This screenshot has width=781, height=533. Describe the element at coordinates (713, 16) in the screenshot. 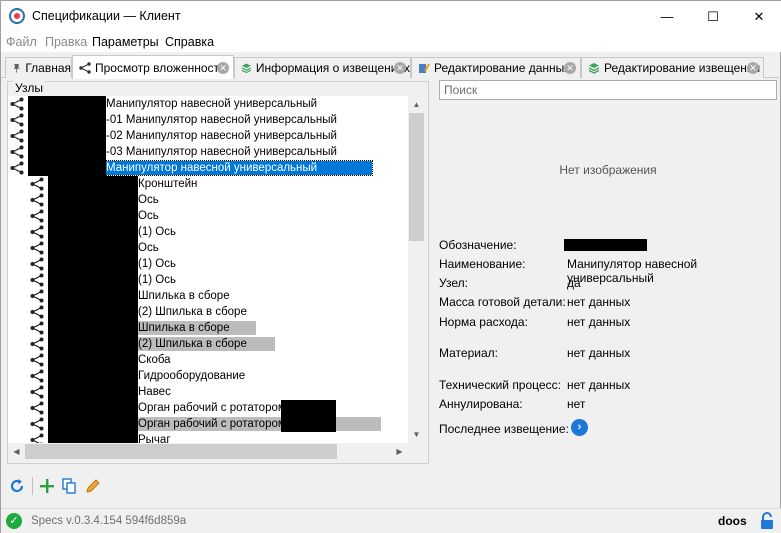

I see `maximize-button: ☐` at that location.